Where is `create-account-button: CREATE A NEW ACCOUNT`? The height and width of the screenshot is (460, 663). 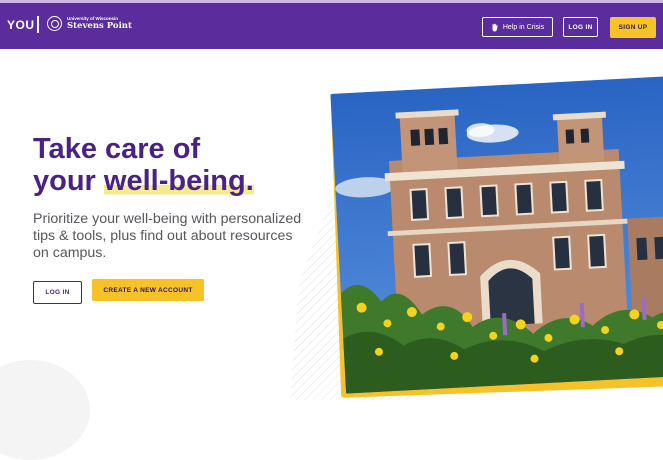 create-account-button: CREATE A NEW ACCOUNT is located at coordinates (148, 290).